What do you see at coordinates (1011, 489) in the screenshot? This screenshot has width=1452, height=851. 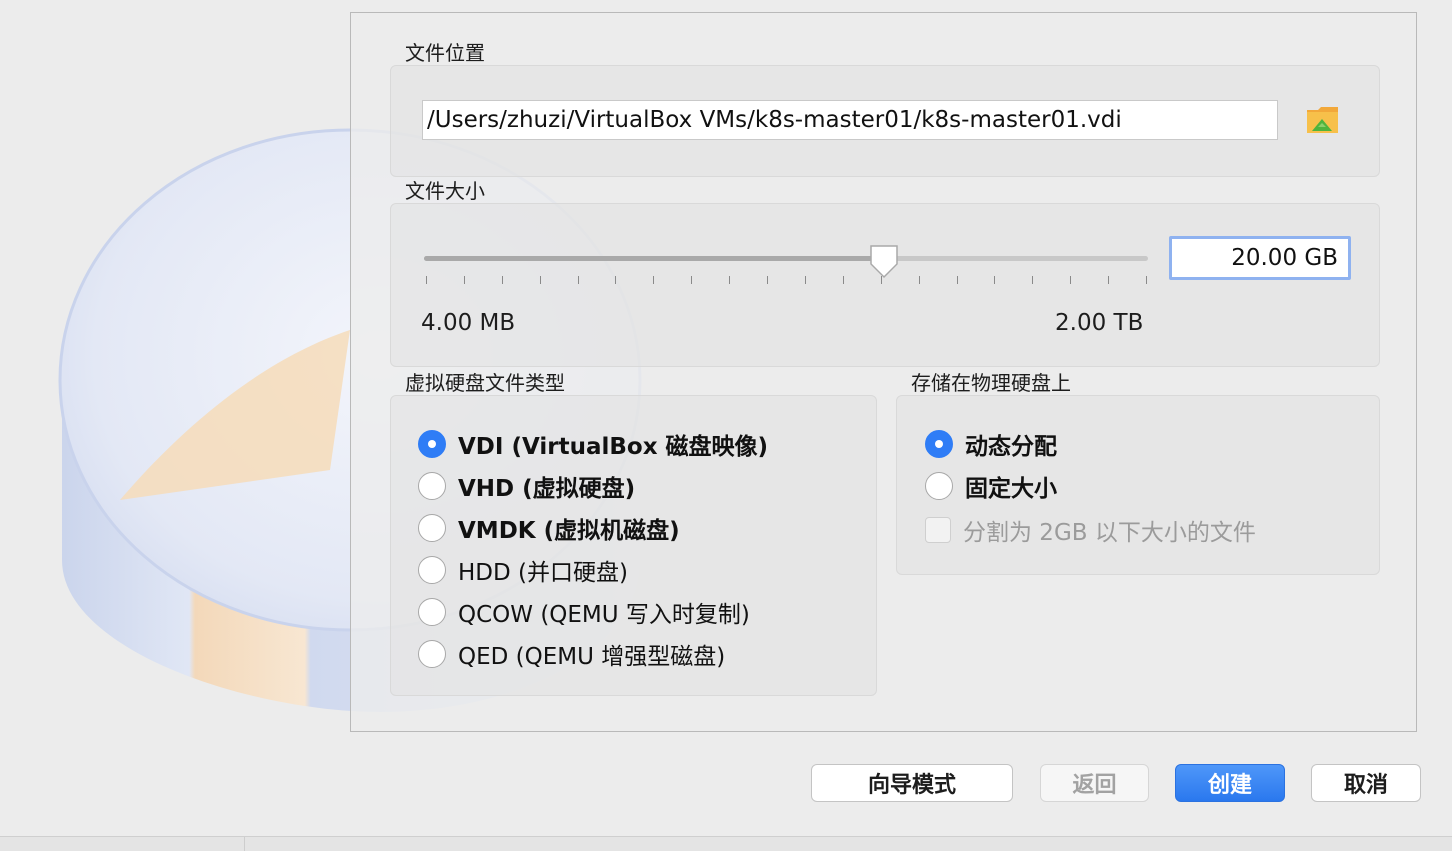 I see `option-label: 固定大小` at bounding box center [1011, 489].